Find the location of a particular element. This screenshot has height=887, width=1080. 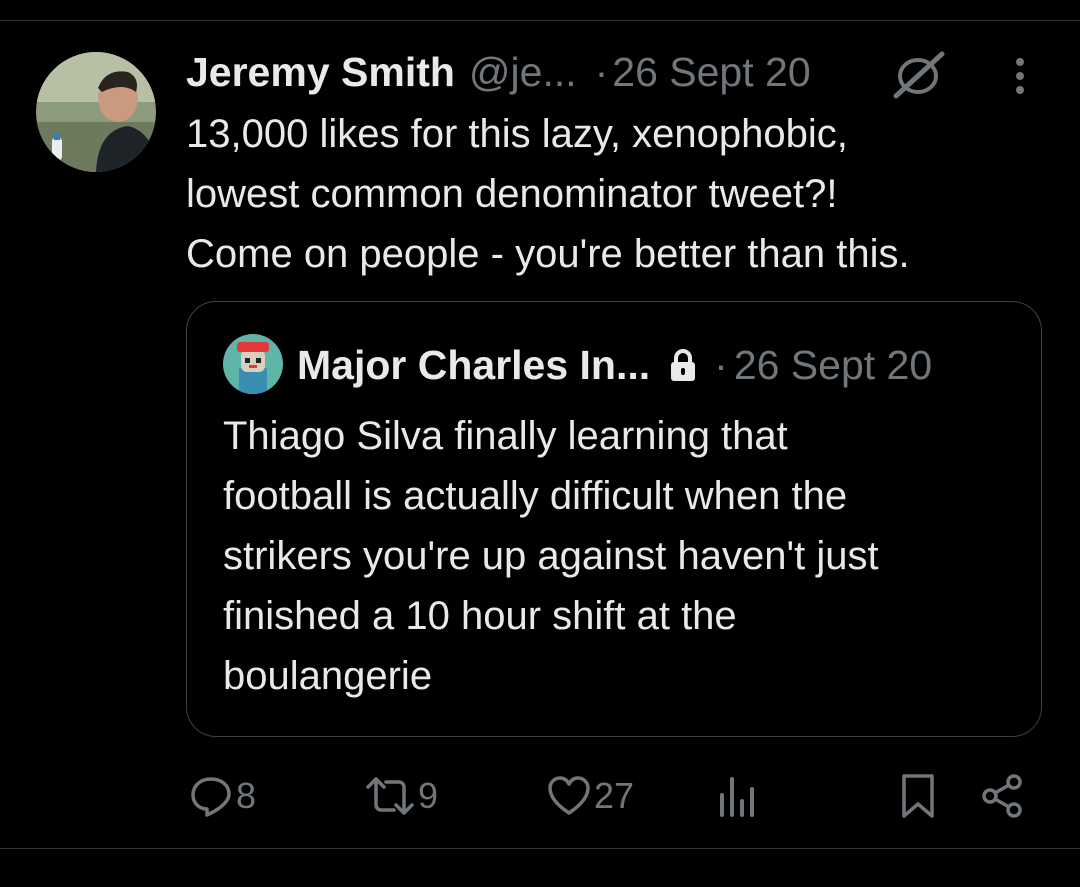

share-button is located at coordinates (1002, 796).